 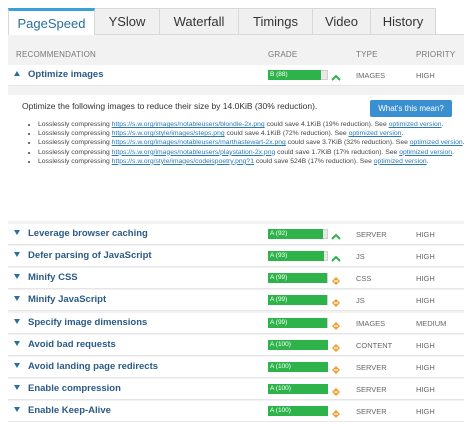 What do you see at coordinates (53, 277) in the screenshot?
I see `recommendation-label: Minify CSS` at bounding box center [53, 277].